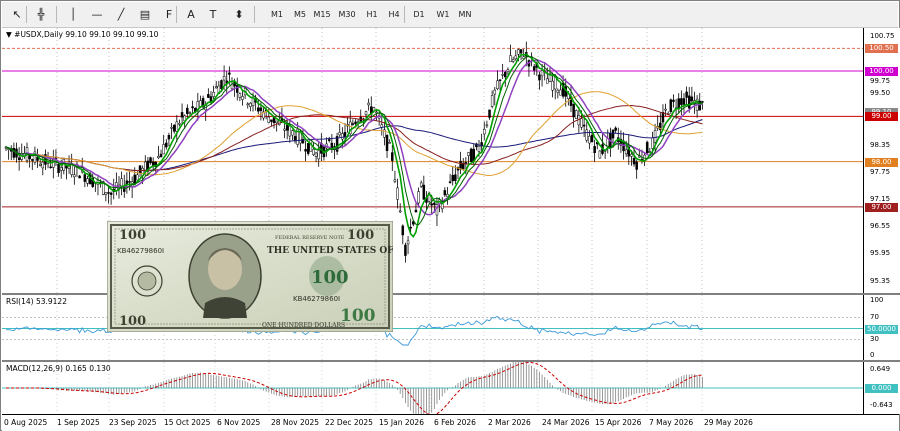 This screenshot has width=900, height=431. Describe the element at coordinates (17, 14) in the screenshot. I see `cursor-icon: ↖` at that location.